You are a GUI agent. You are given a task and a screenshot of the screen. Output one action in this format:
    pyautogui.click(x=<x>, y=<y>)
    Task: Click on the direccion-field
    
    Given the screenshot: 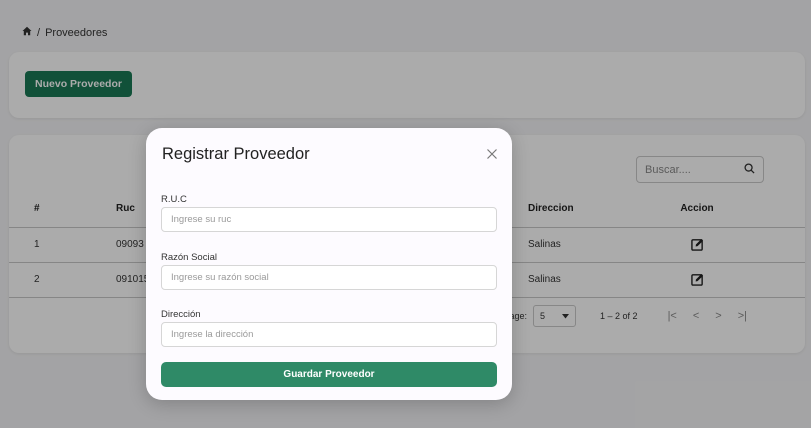 What is the action you would take?
    pyautogui.click(x=329, y=334)
    